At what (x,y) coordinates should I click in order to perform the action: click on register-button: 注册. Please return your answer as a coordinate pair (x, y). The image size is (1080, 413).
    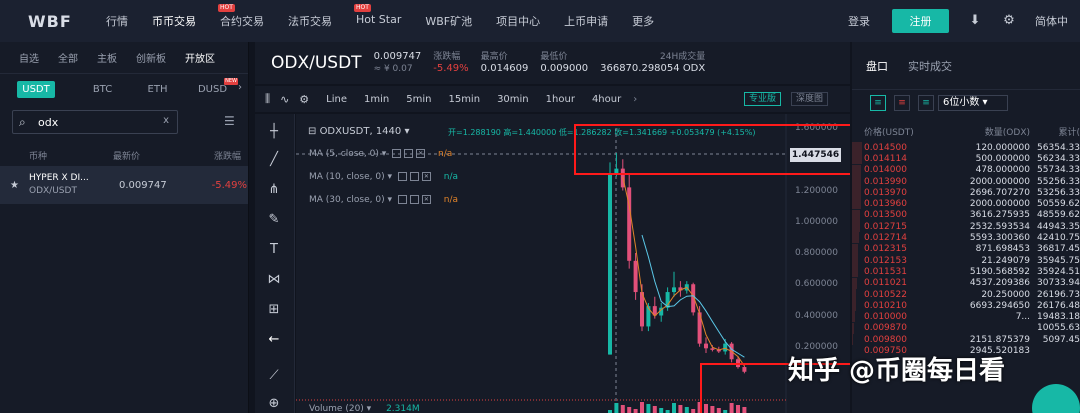
    Looking at the image, I should click on (920, 21).